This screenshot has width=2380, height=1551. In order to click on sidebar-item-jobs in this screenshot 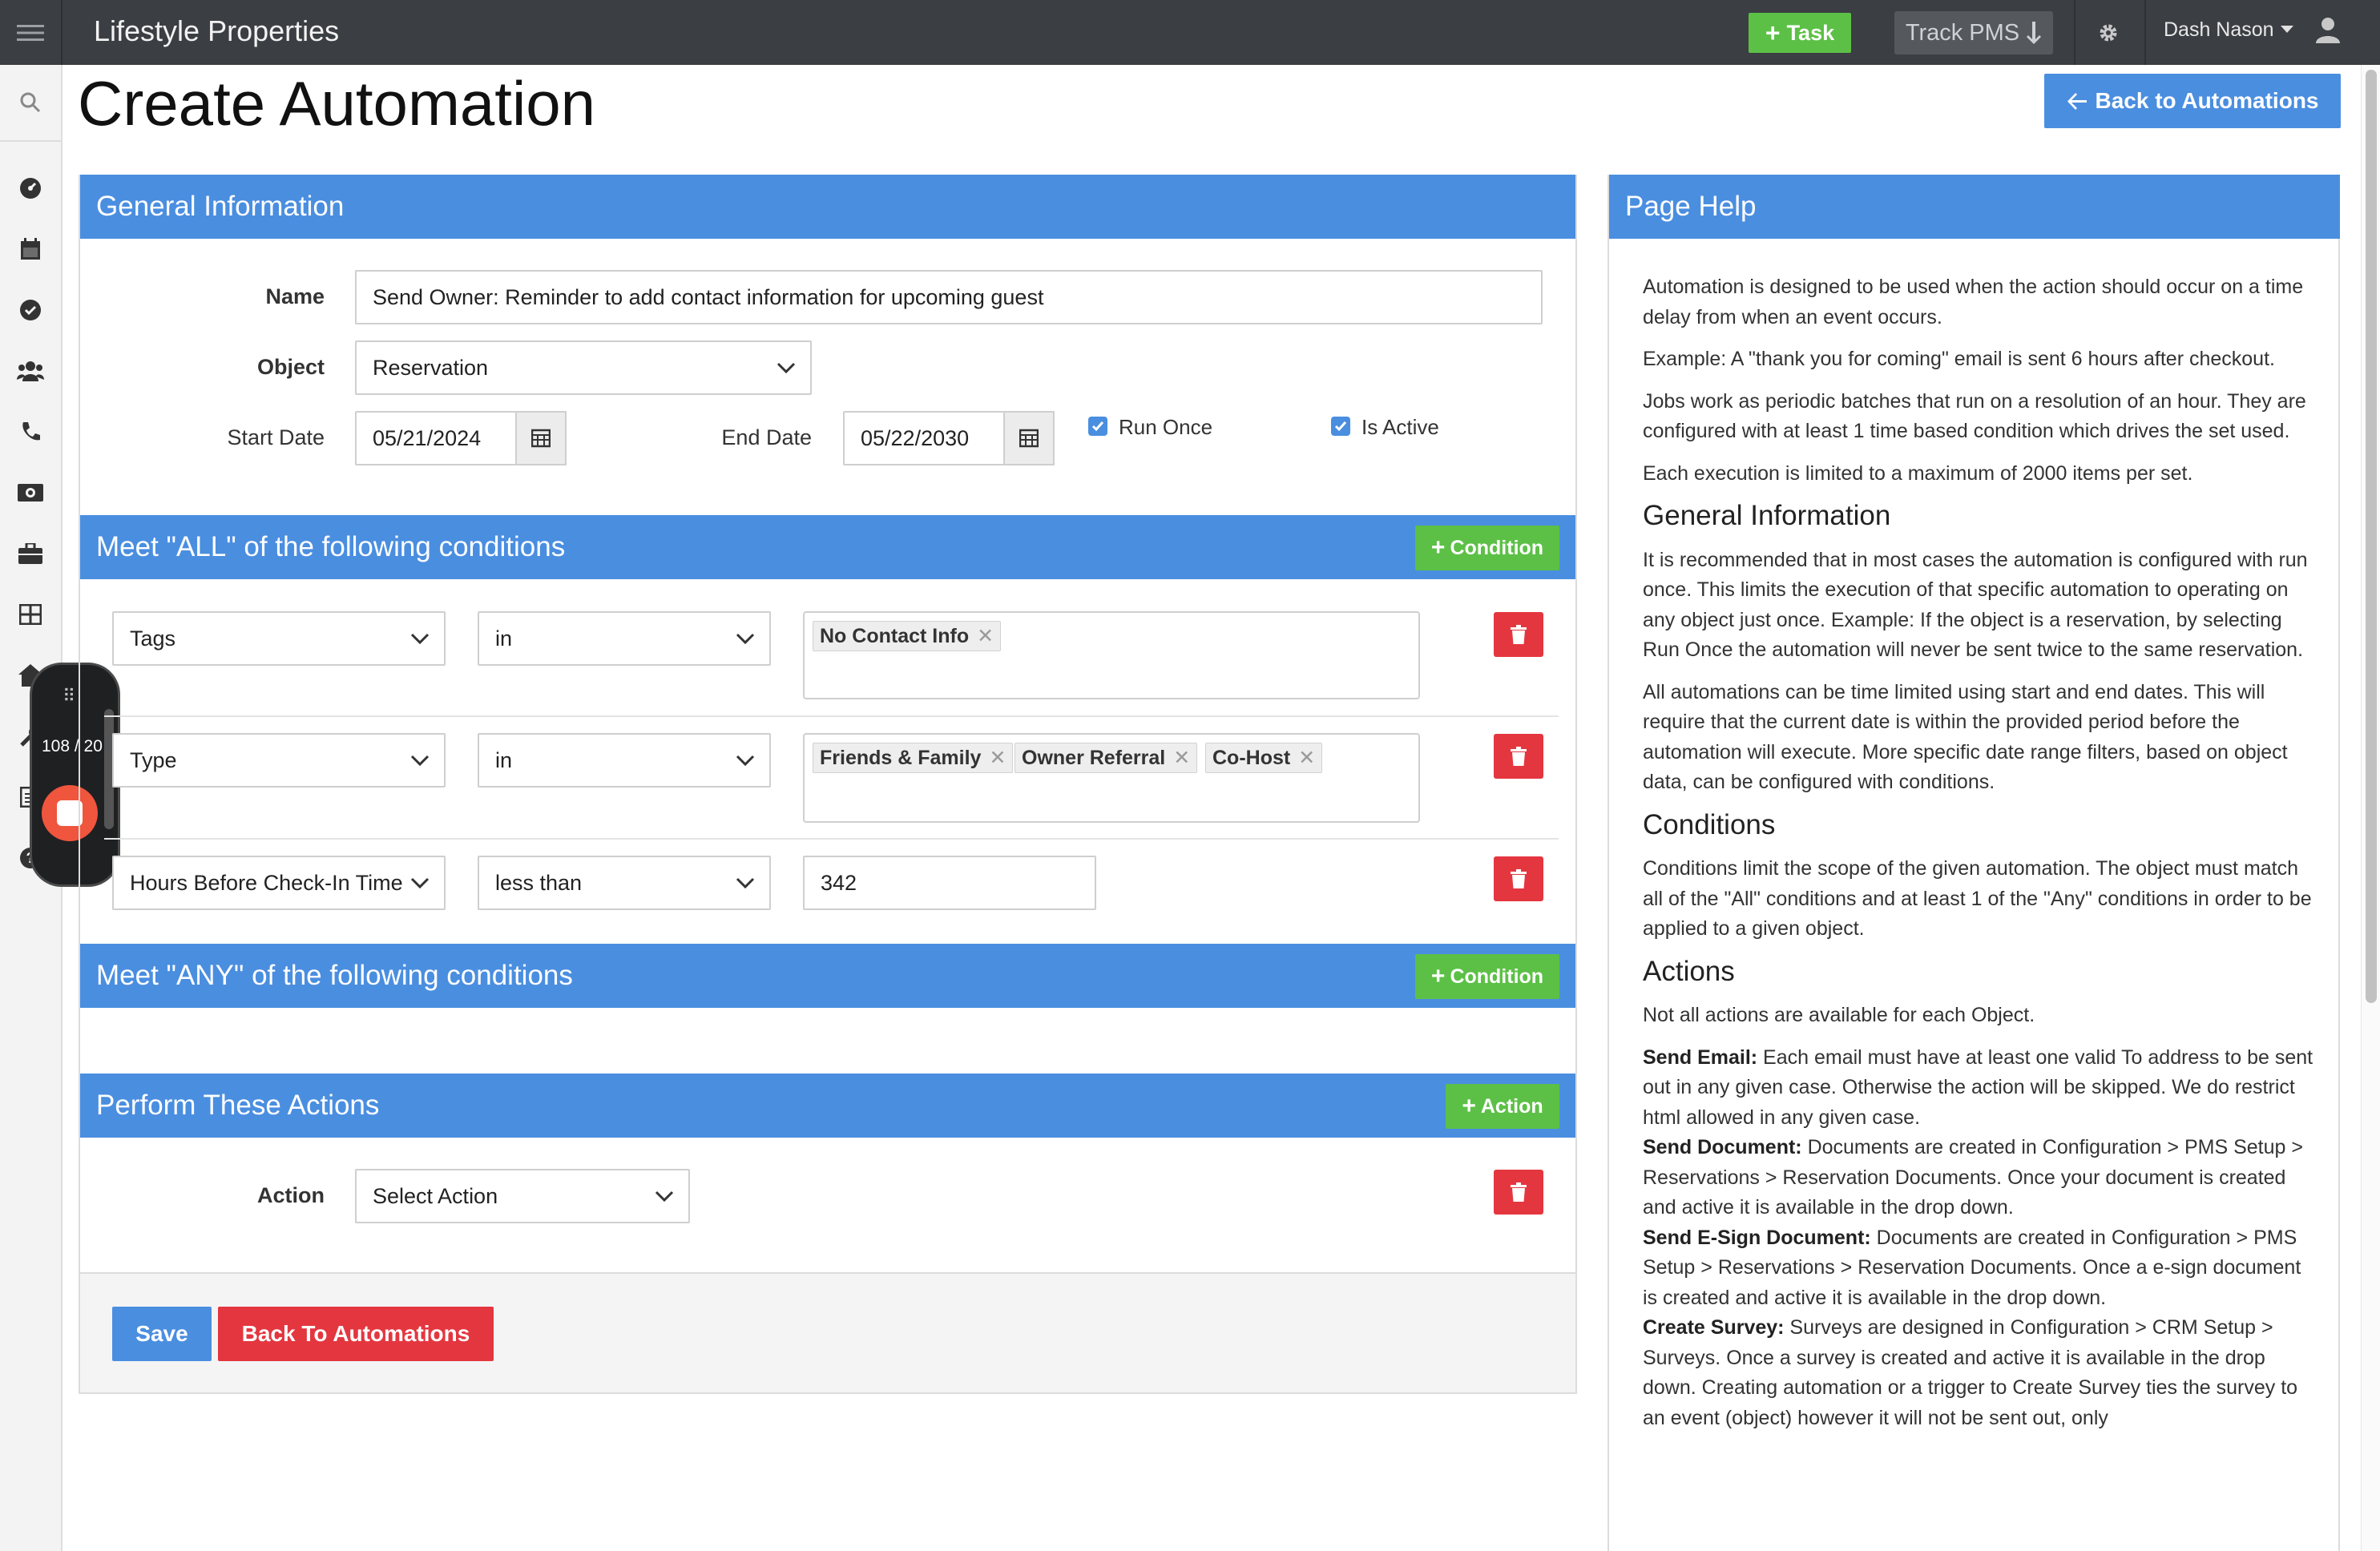, I will do `click(31, 554)`.